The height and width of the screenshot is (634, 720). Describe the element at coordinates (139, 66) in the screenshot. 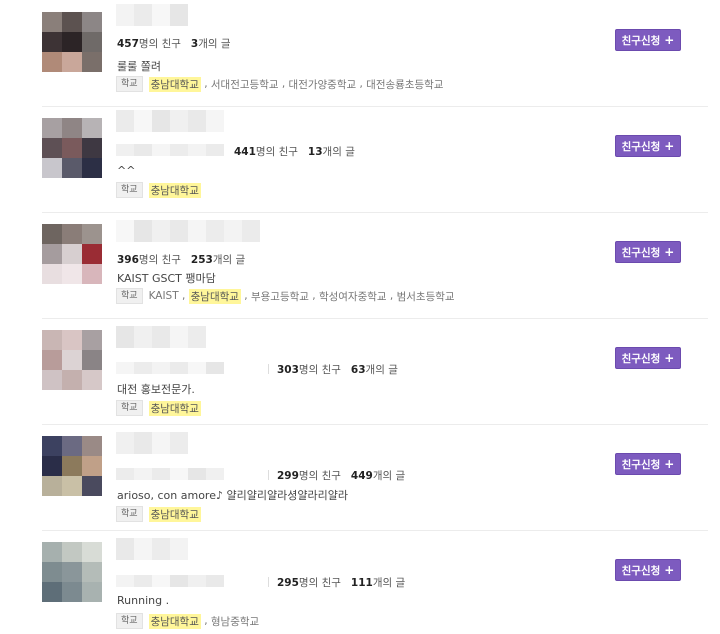

I see `user-bio: 룰룰 쫄려` at that location.